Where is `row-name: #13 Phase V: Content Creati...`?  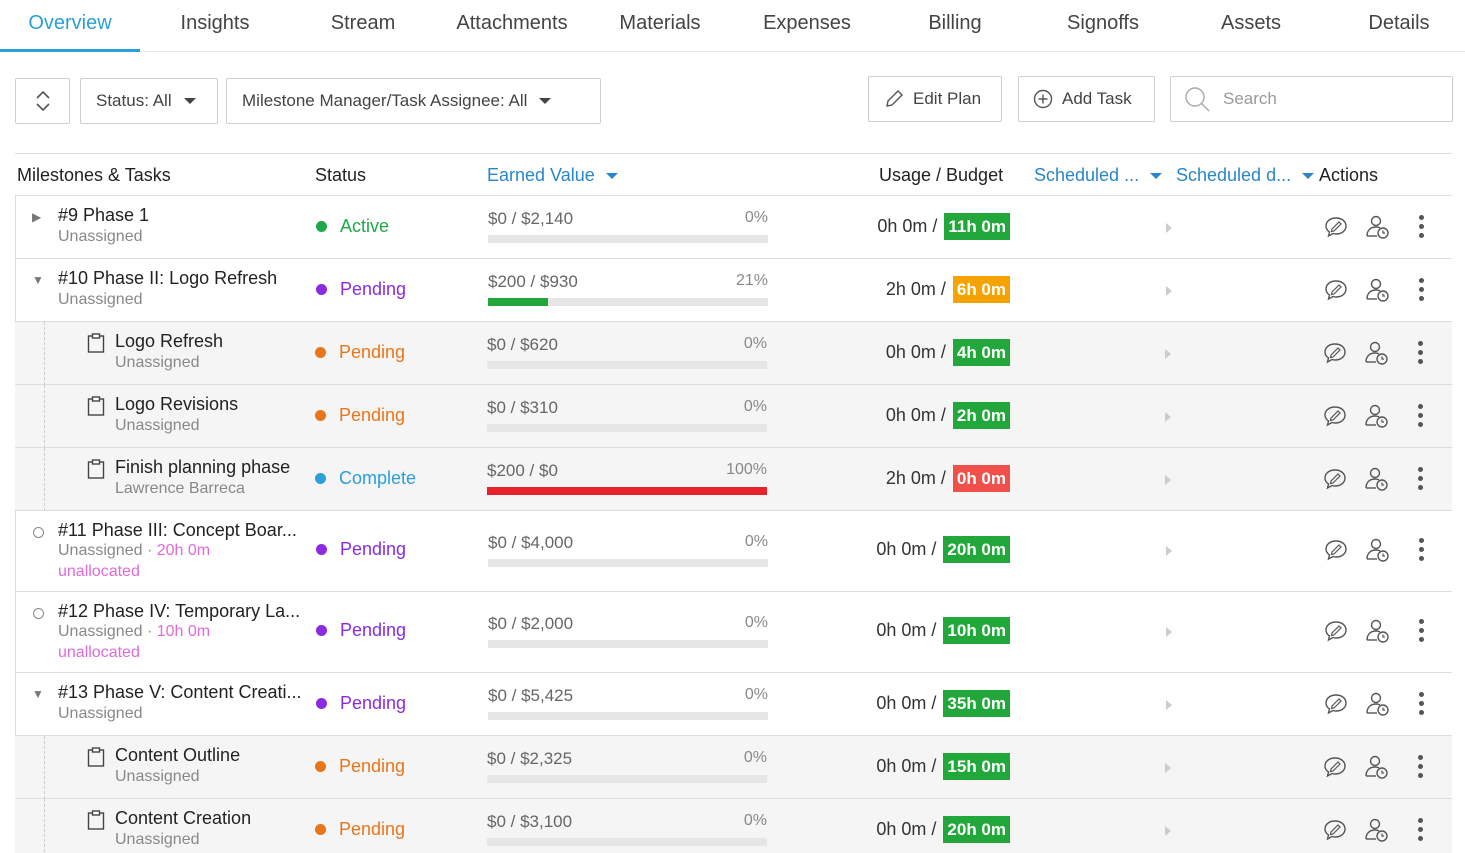 row-name: #13 Phase V: Content Creati... is located at coordinates (179, 692).